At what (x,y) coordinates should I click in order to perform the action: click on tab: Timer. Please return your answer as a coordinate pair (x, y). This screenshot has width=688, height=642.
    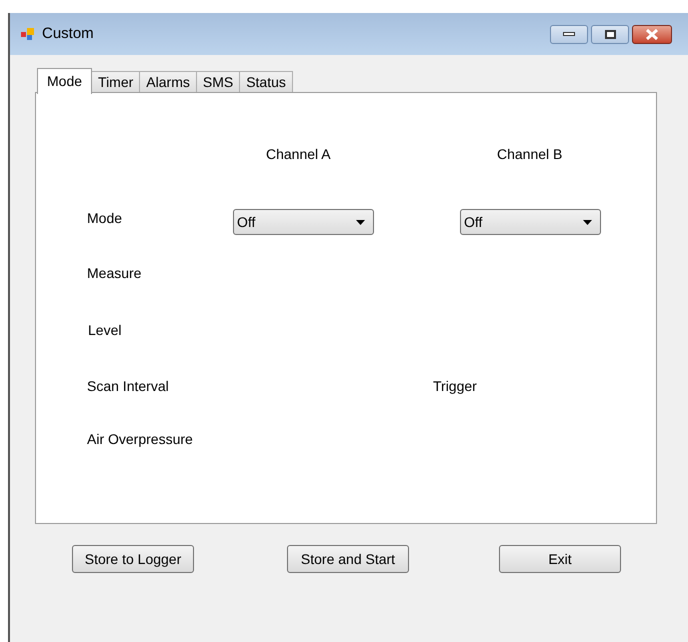
    Looking at the image, I should click on (115, 82).